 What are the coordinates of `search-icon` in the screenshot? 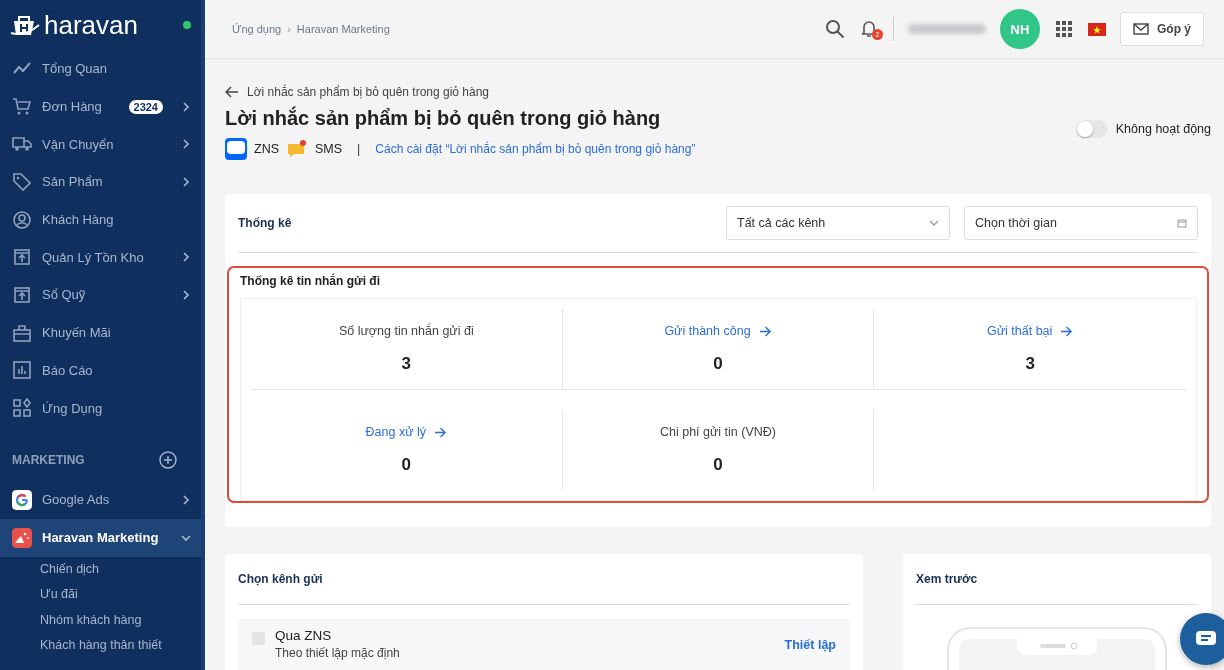 It's located at (835, 29).